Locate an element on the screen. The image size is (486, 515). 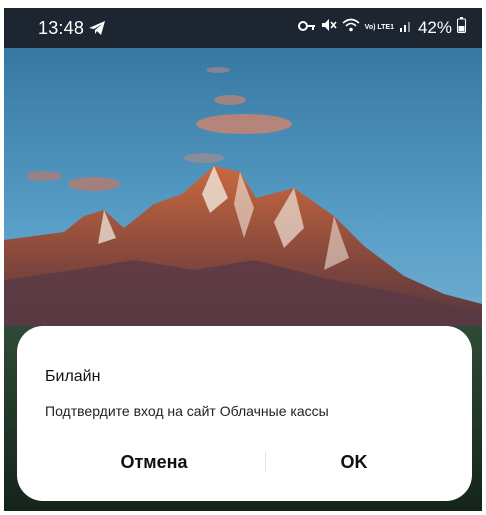
status-bar: 13:48 Vo) LTE1 42% is located at coordinates (243, 28).